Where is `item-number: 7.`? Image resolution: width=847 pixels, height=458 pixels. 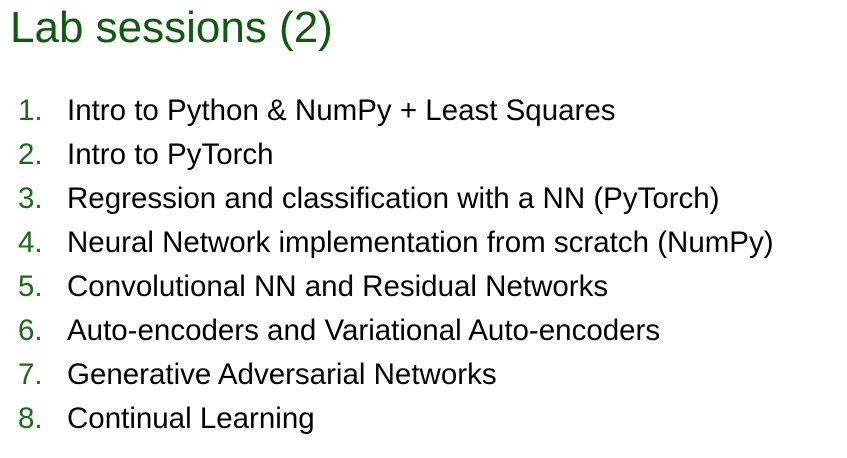 item-number: 7. is located at coordinates (30, 374).